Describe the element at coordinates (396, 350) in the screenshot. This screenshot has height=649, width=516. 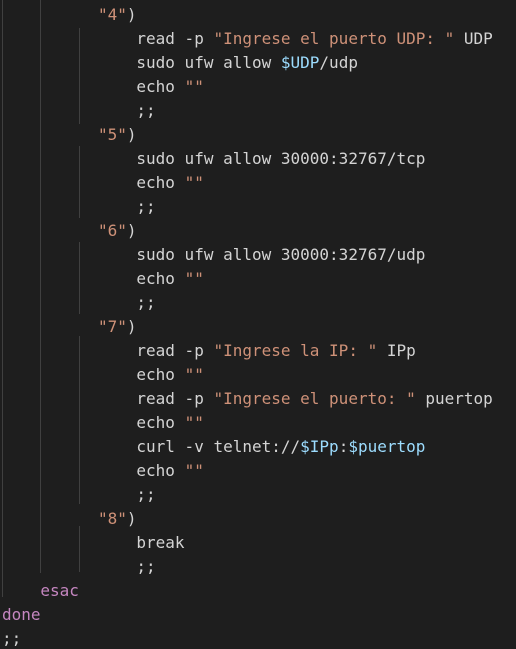
I see `code-token: IPp` at that location.